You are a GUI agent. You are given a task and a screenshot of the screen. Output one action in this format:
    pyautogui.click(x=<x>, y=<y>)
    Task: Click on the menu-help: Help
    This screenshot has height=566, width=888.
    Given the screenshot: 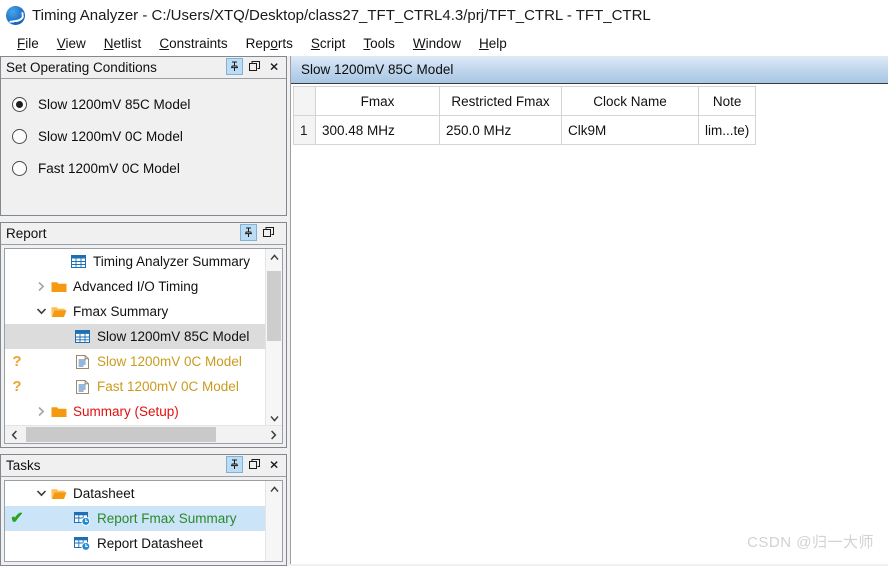 What is the action you would take?
    pyautogui.click(x=493, y=43)
    